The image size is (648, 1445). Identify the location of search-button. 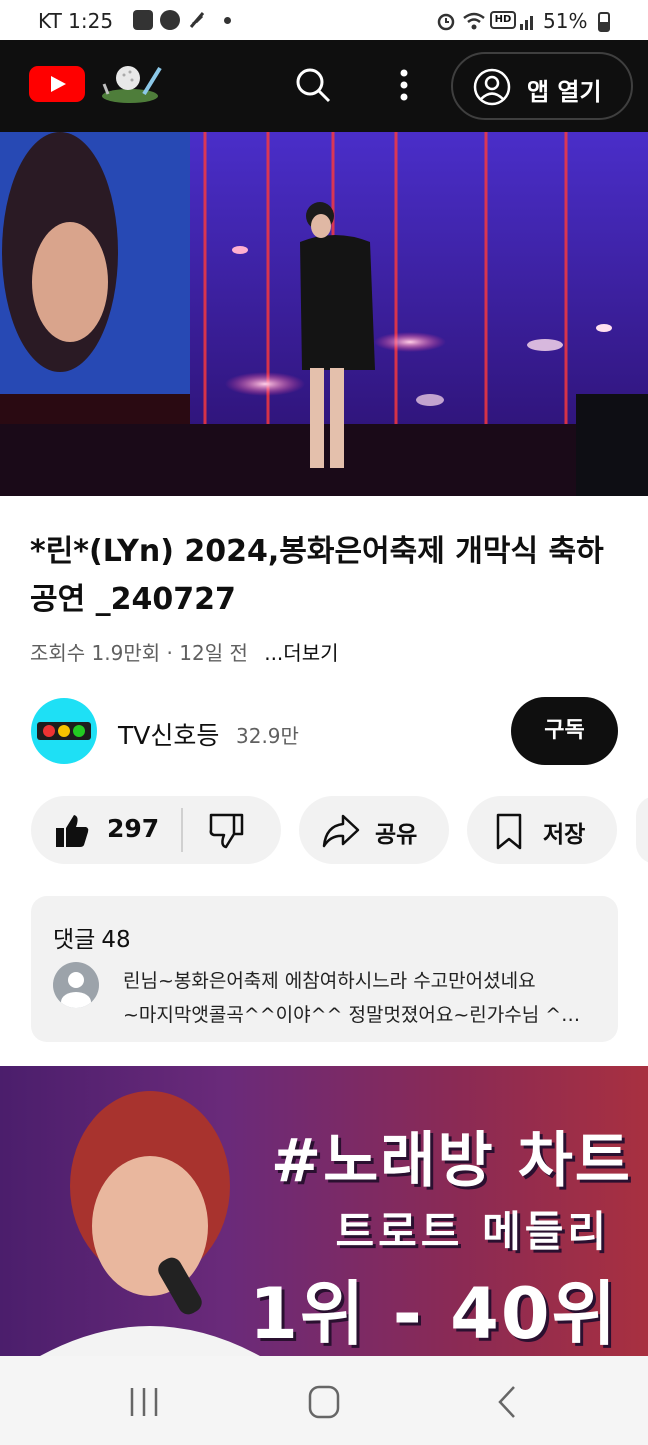
(313, 85).